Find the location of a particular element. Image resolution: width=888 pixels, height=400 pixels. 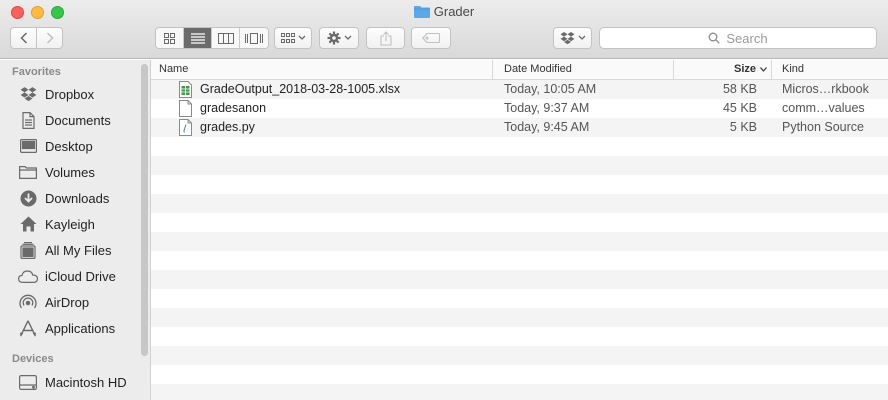

sidebar-item-macintosh-hd: Macintosh HD is located at coordinates (72, 382).